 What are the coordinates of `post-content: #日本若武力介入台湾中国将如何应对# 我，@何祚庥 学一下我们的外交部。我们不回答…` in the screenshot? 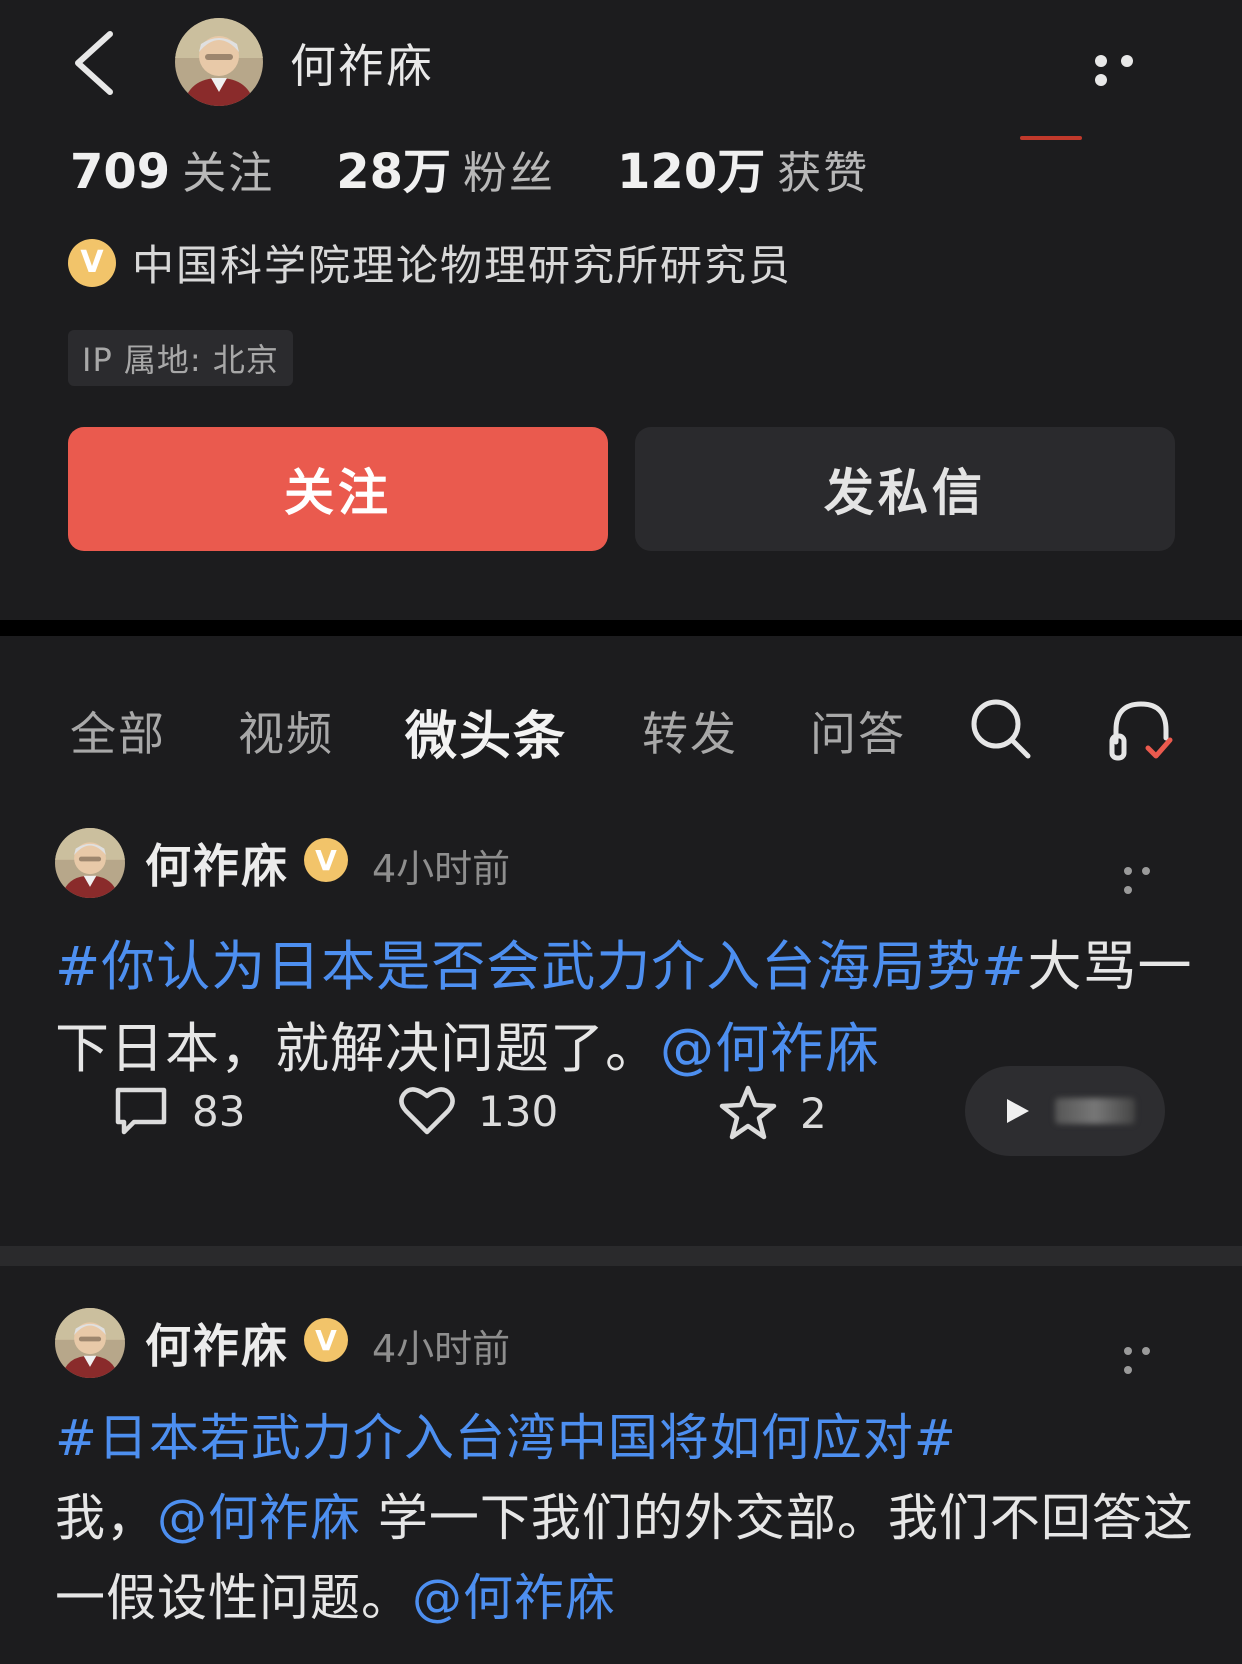 It's located at (625, 1518).